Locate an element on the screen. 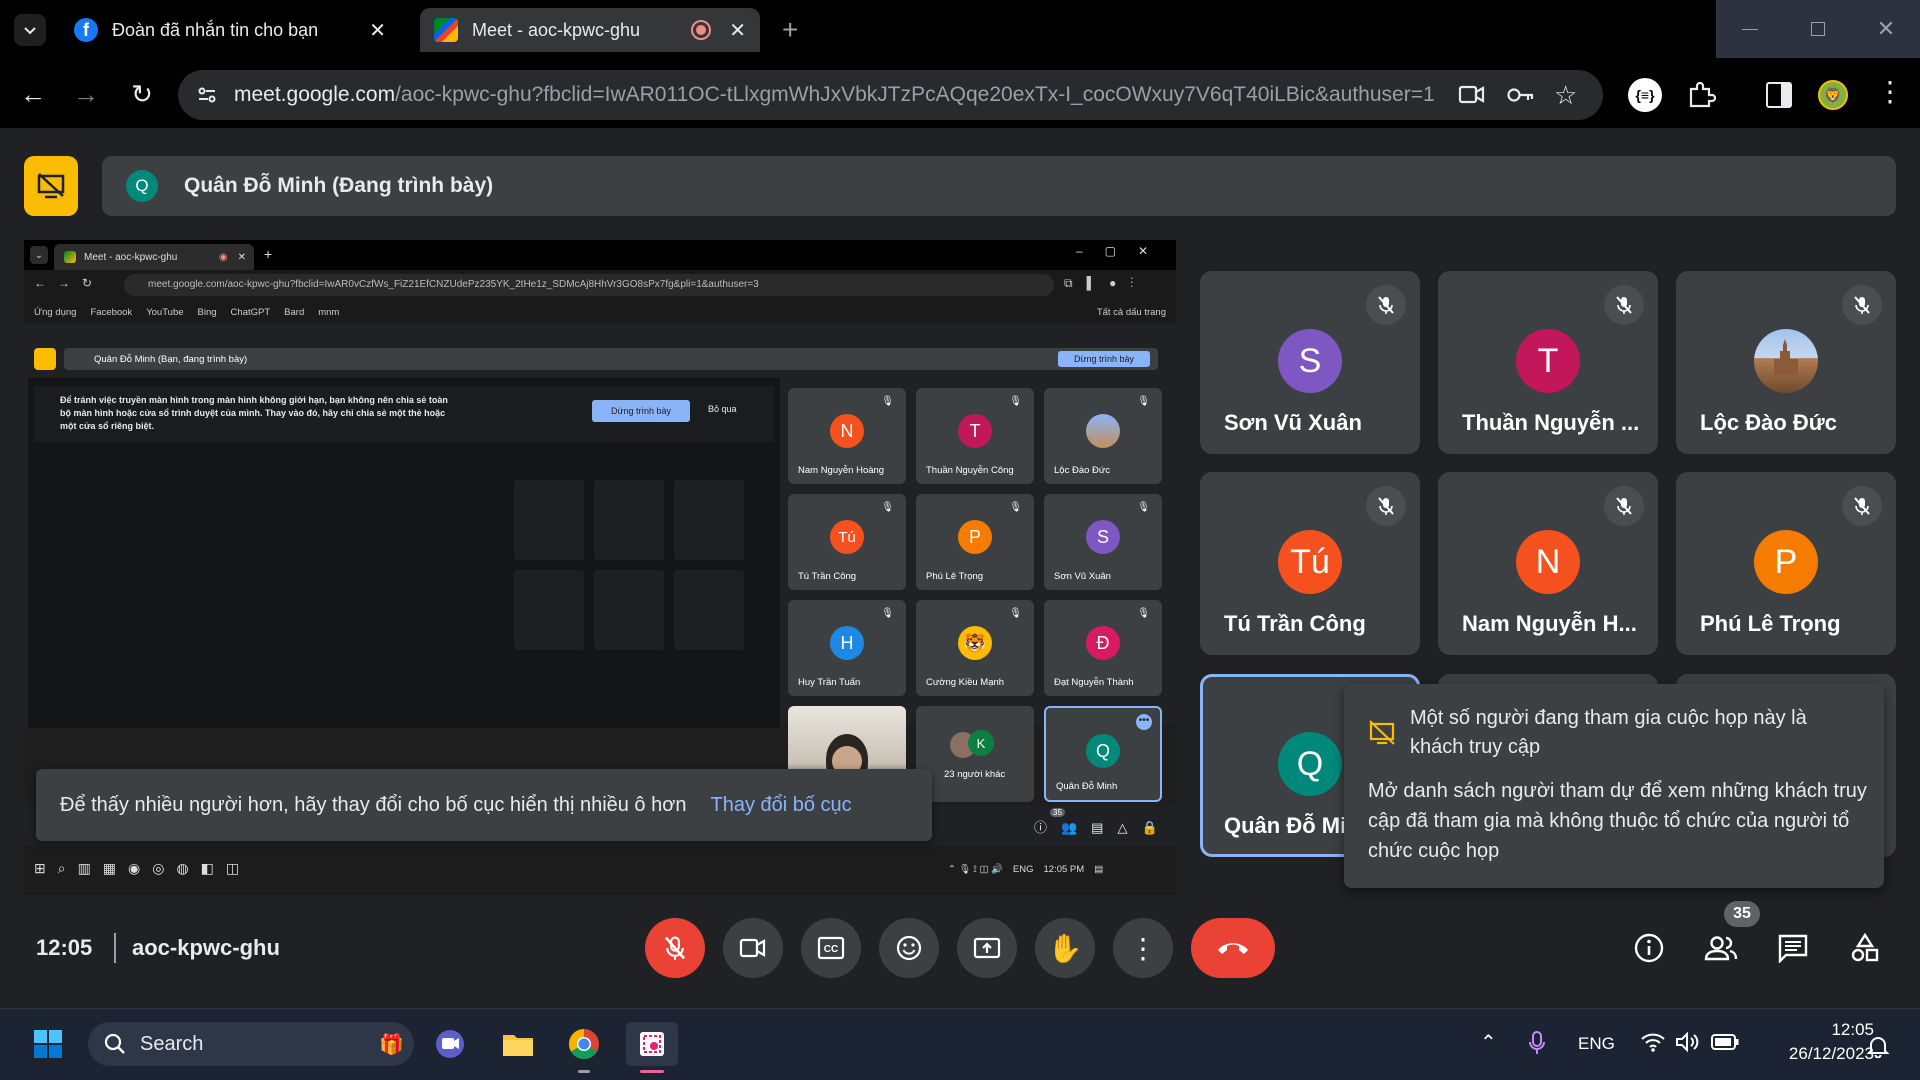 The image size is (1920, 1080). stop-presenting-button is located at coordinates (51, 186).